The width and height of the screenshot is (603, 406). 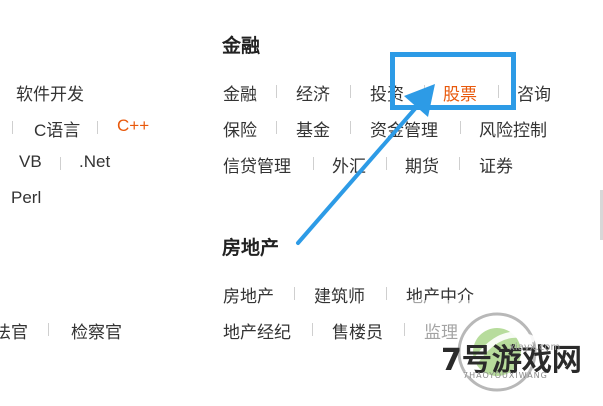 I want to click on watermark-domain: xiayx.com, so click(x=535, y=347).